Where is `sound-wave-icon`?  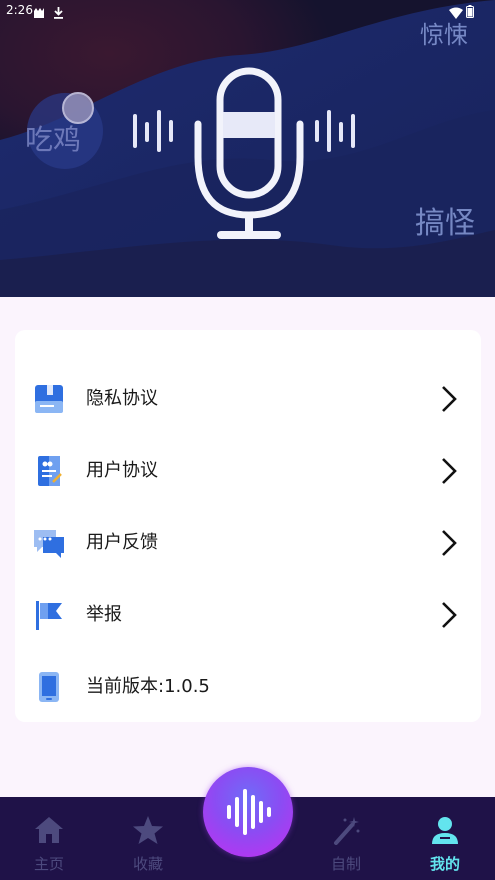
sound-wave-icon is located at coordinates (249, 812).